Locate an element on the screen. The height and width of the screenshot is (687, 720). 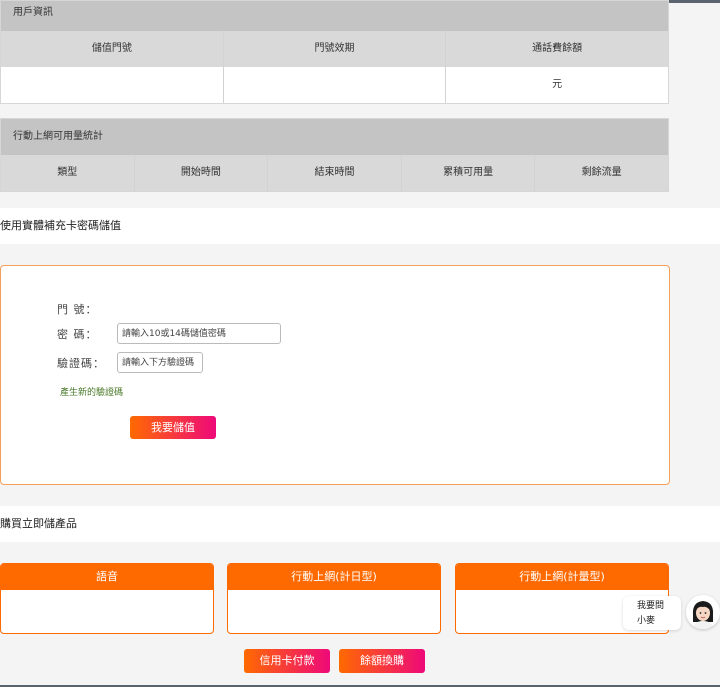
phone-label: 門 號： is located at coordinates (77, 309).